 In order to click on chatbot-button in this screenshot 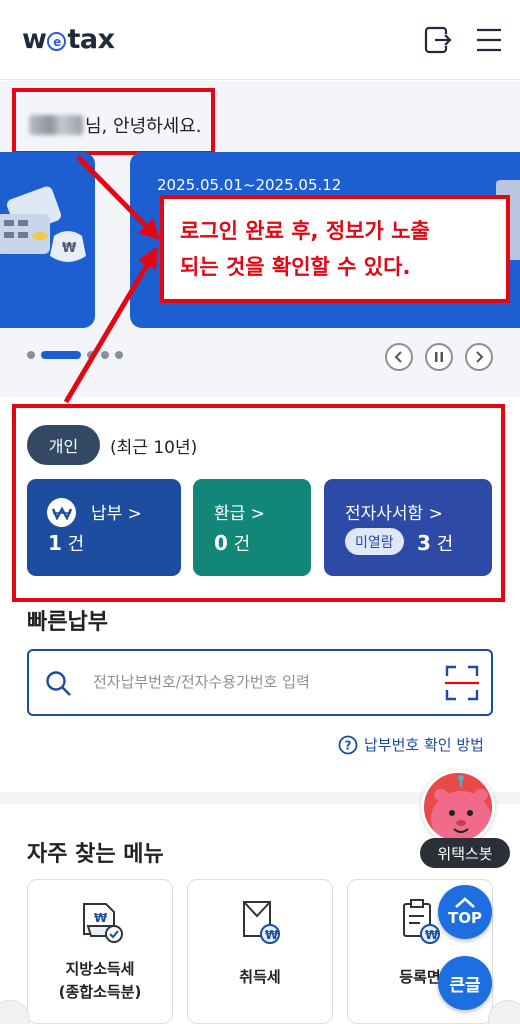, I will do `click(458, 807)`.